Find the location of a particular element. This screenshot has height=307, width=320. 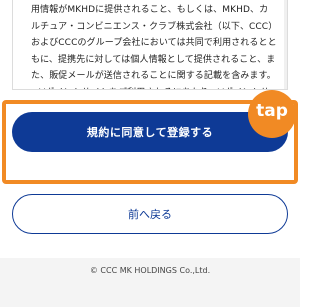

terms-scrollbar is located at coordinates (285, 44).